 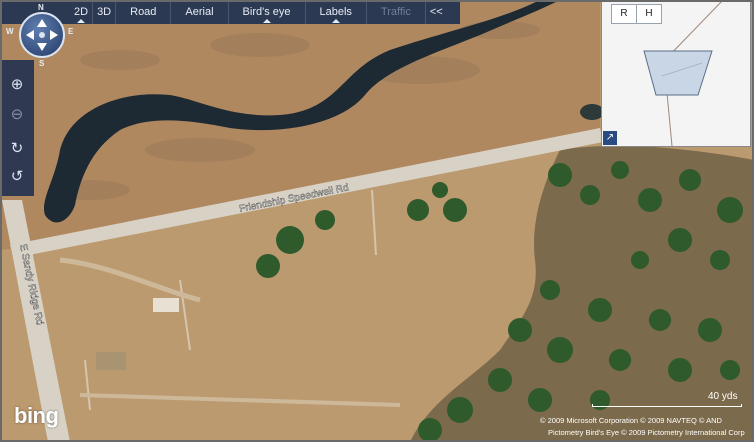 What do you see at coordinates (723, 396) in the screenshot?
I see `scale-label: 40 yds` at bounding box center [723, 396].